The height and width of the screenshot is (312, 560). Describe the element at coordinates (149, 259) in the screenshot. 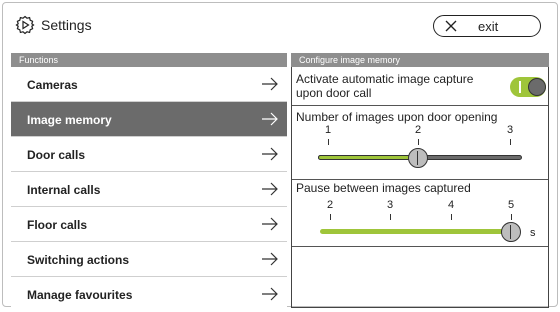

I see `menu-item-switching-actions: Switching actions` at that location.